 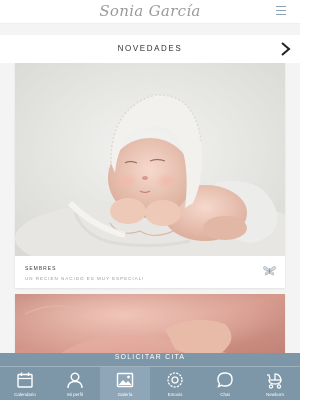 What do you see at coordinates (269, 271) in the screenshot?
I see `butterfly-icon` at bounding box center [269, 271].